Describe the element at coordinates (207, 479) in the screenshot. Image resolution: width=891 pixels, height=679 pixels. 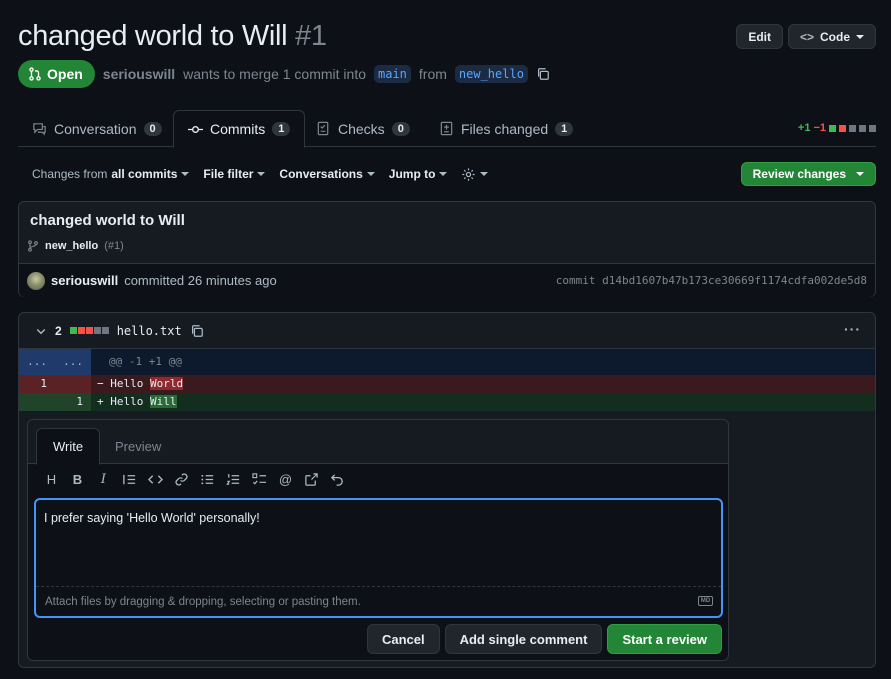
I see `unordered-list-icon` at that location.